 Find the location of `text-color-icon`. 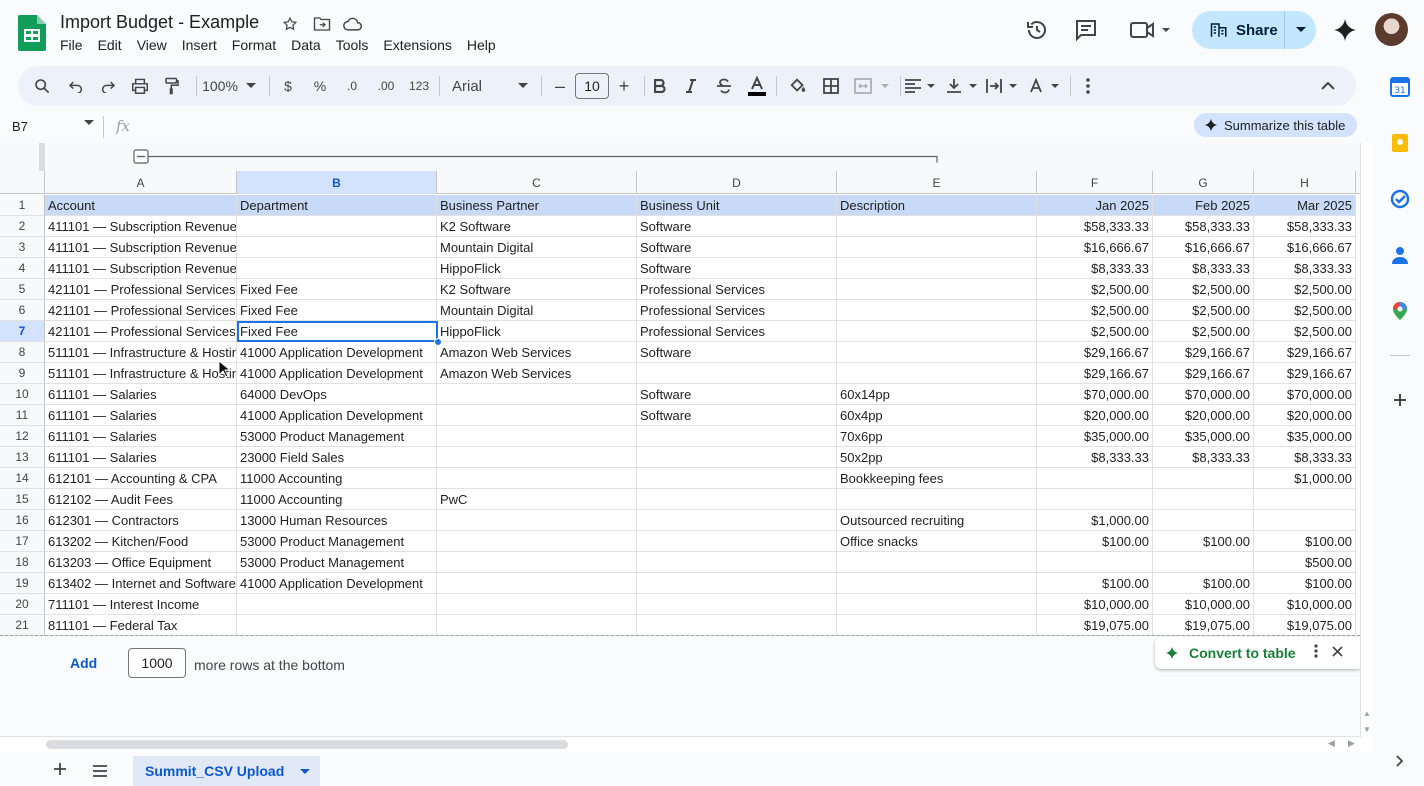

text-color-icon is located at coordinates (757, 86).